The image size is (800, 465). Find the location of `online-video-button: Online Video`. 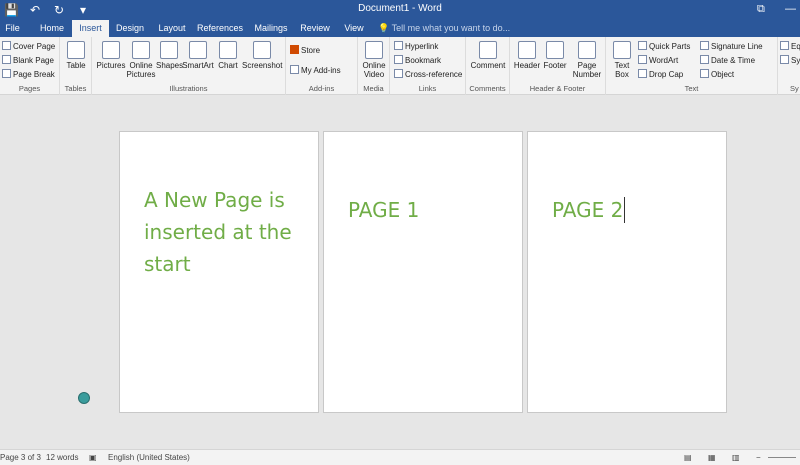

online-video-button: Online Video is located at coordinates (374, 60).